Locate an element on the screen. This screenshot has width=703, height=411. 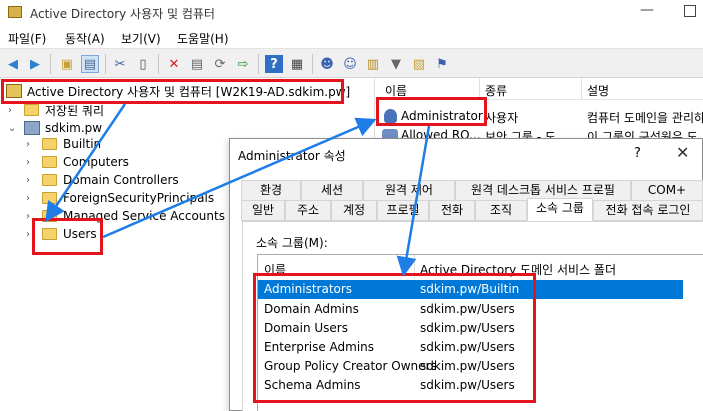
console-tree-icon: ▤ is located at coordinates (90, 64).